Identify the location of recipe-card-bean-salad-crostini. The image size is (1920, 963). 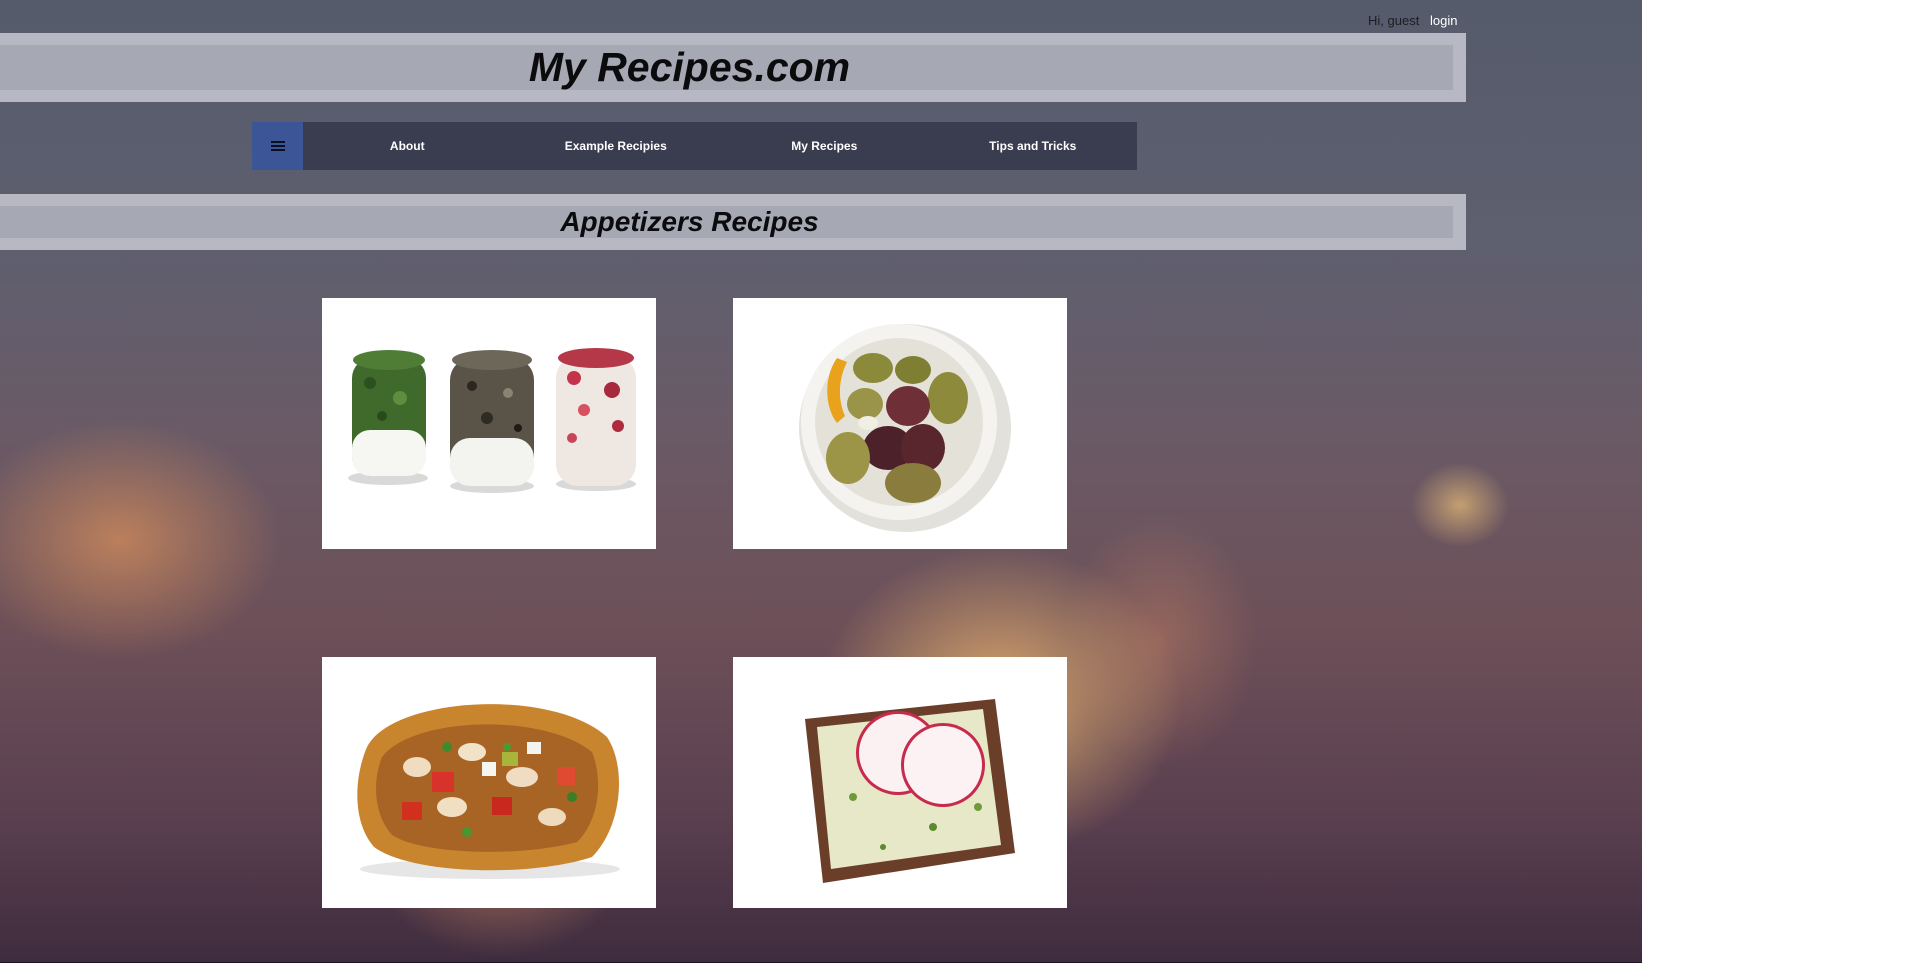
(489, 782).